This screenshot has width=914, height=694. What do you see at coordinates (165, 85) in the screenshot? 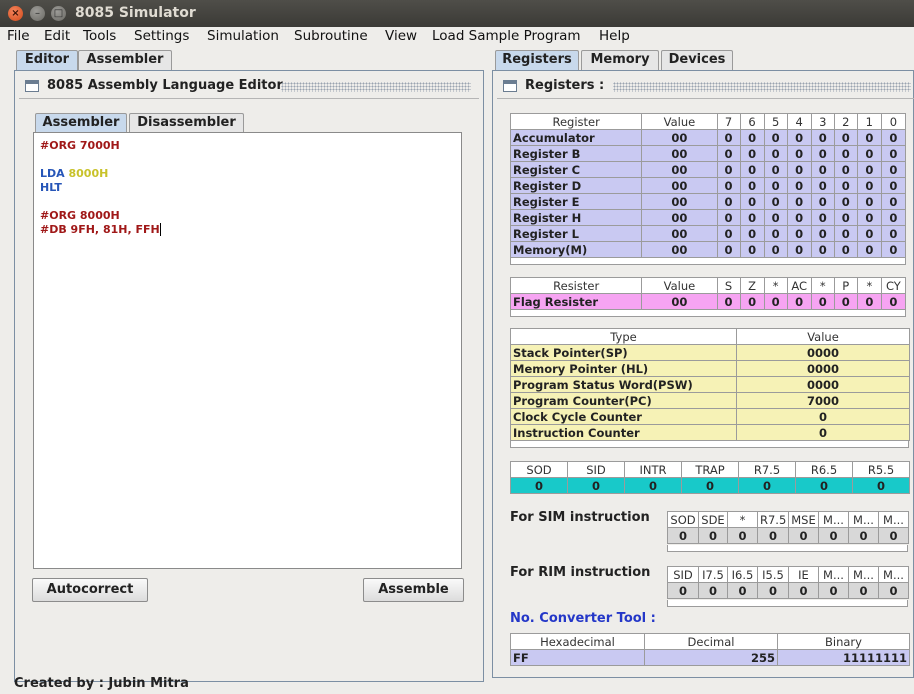
I see `editor-frame-title: 8085 Assembly Language Editor` at bounding box center [165, 85].